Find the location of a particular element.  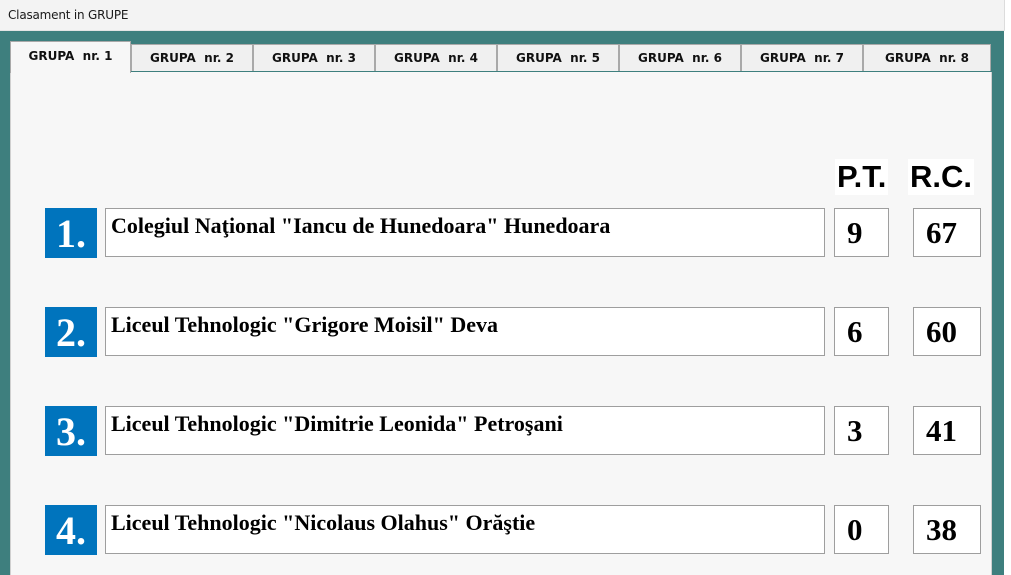

pt-value: 9 is located at coordinates (861, 232).